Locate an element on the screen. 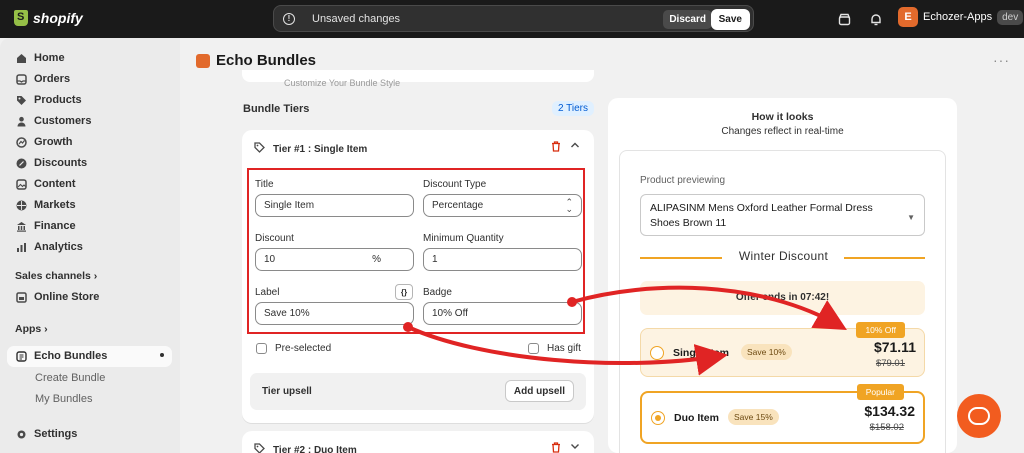 The height and width of the screenshot is (453, 1024). page-title: Echo Bundles is located at coordinates (256, 60).